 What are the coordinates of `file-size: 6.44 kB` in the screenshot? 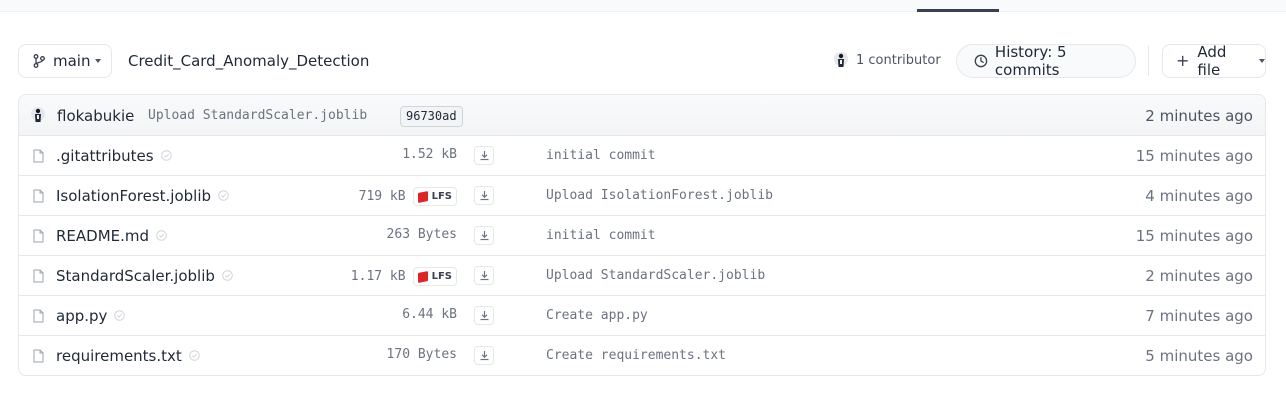 It's located at (429, 314).